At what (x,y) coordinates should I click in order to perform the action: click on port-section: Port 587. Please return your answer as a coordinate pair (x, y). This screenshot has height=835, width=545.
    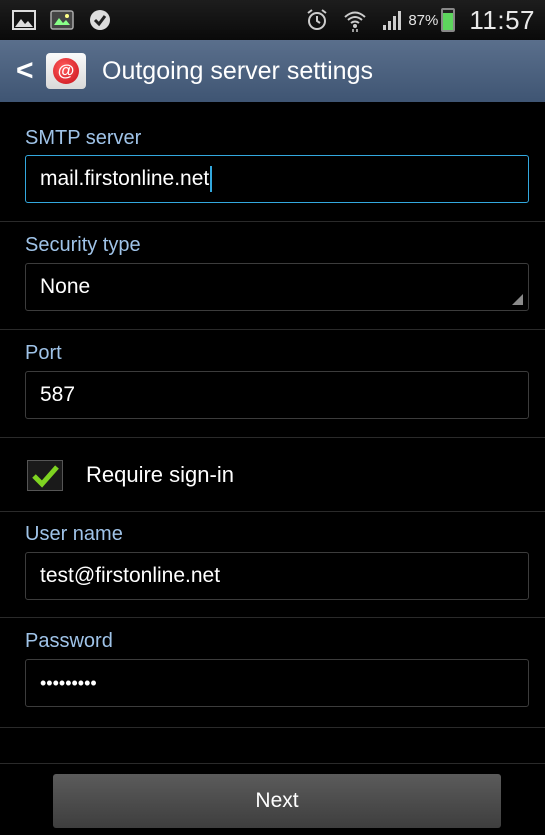
    Looking at the image, I should click on (272, 384).